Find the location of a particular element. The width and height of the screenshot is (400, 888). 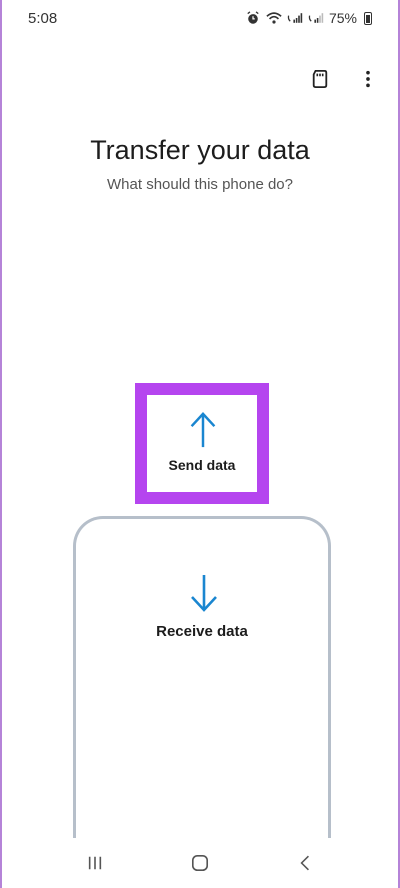

send-data-button: Send data is located at coordinates (202, 443).